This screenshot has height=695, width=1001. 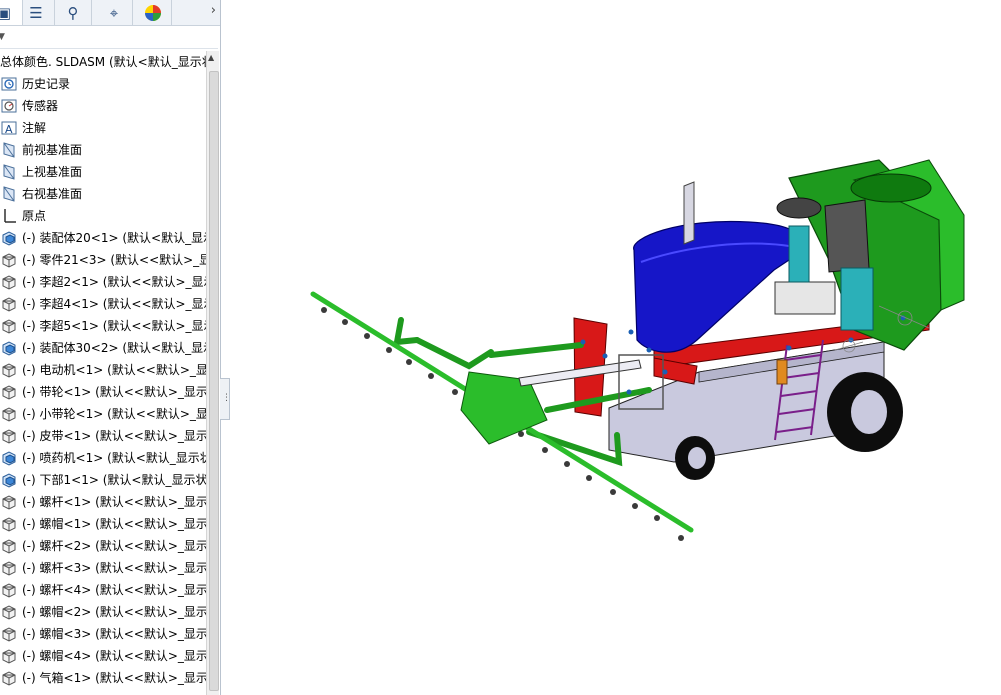 What do you see at coordinates (103, 106) in the screenshot?
I see `tree-item: 传感器` at bounding box center [103, 106].